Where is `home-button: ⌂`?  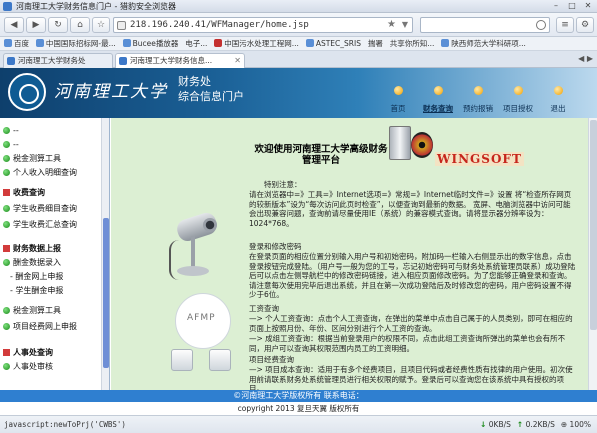
home-button: ⌂ is located at coordinates (80, 25).